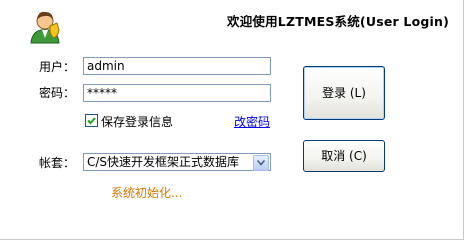  I want to click on window-title: 欢迎使用LZTMES系统(User Login), so click(338, 21).